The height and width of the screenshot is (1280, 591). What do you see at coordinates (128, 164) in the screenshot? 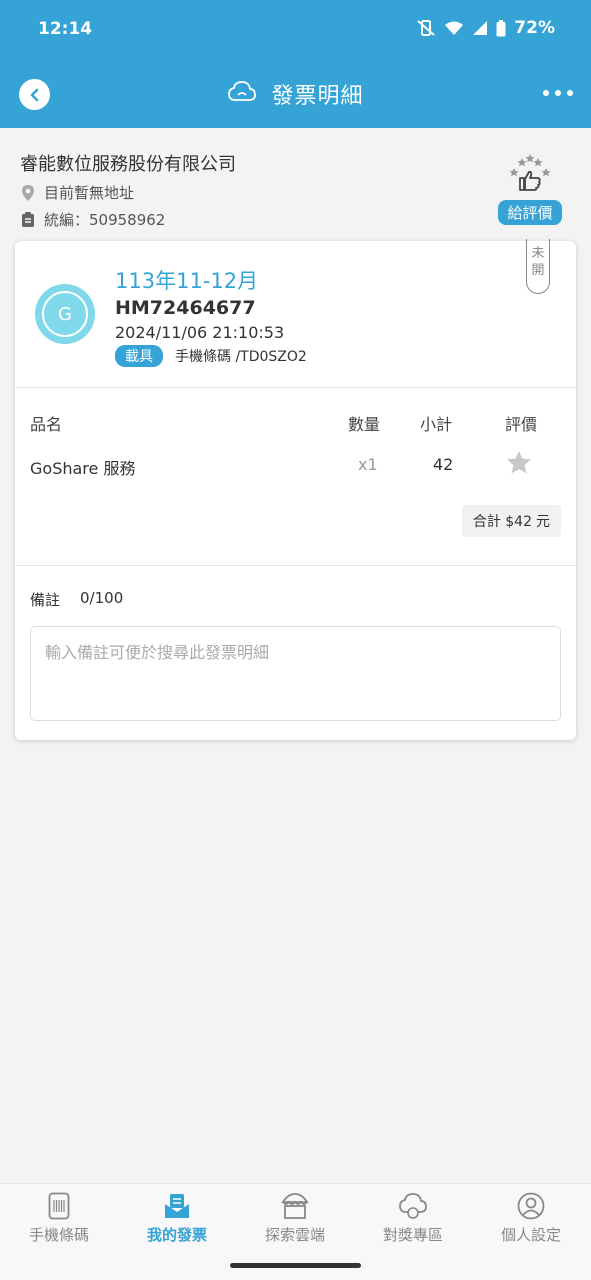
I see `seller-name: 睿能數位服務股份有限公司` at bounding box center [128, 164].